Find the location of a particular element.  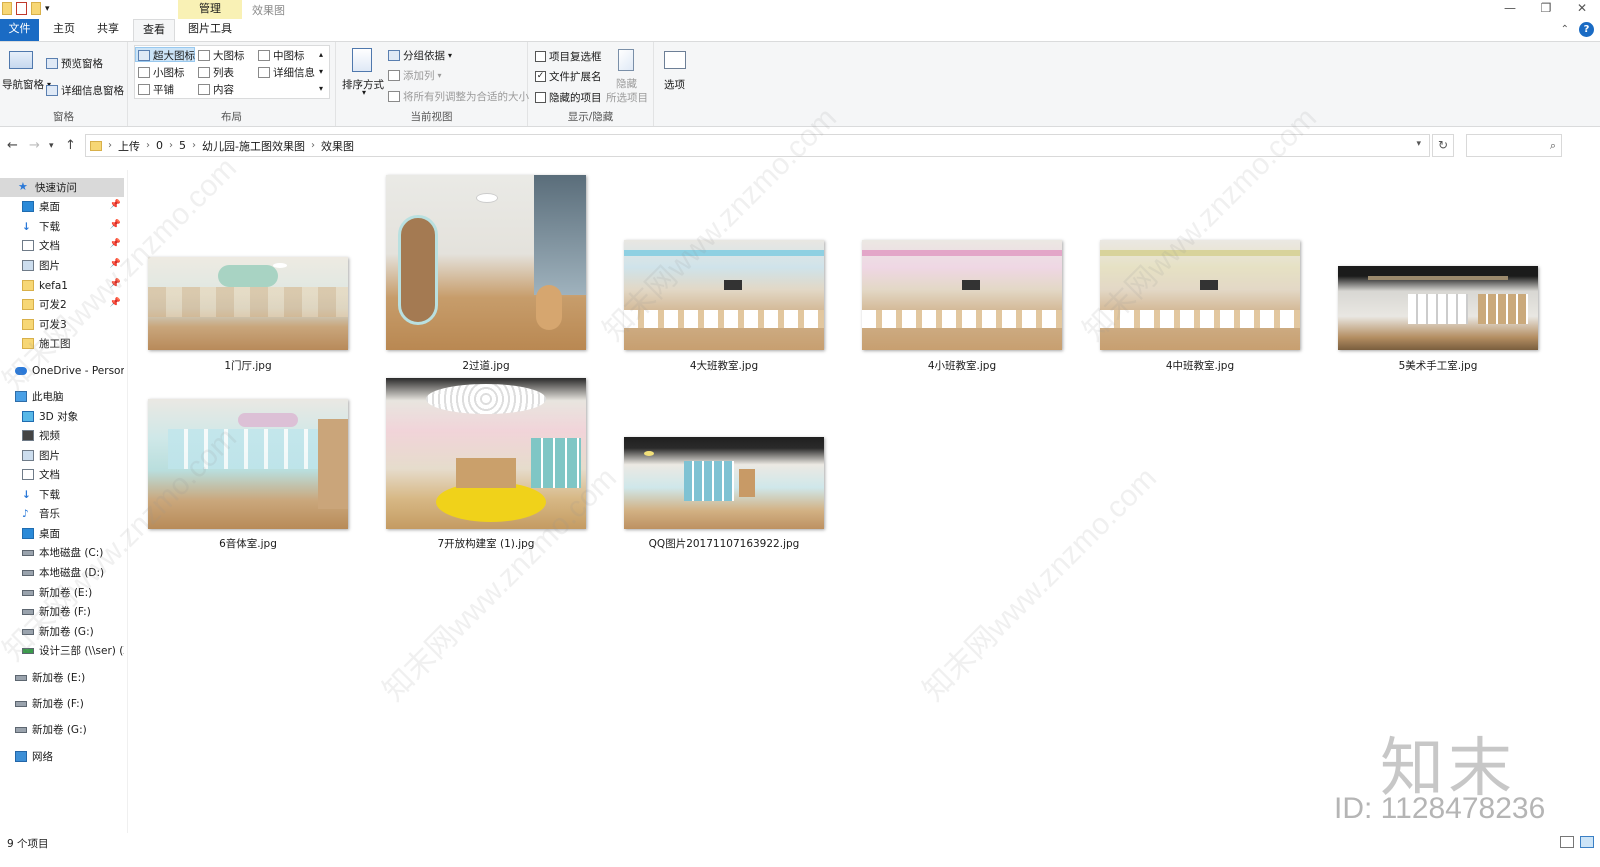

collapse-ribbon-icon: ⌃ is located at coordinates (1565, 29).